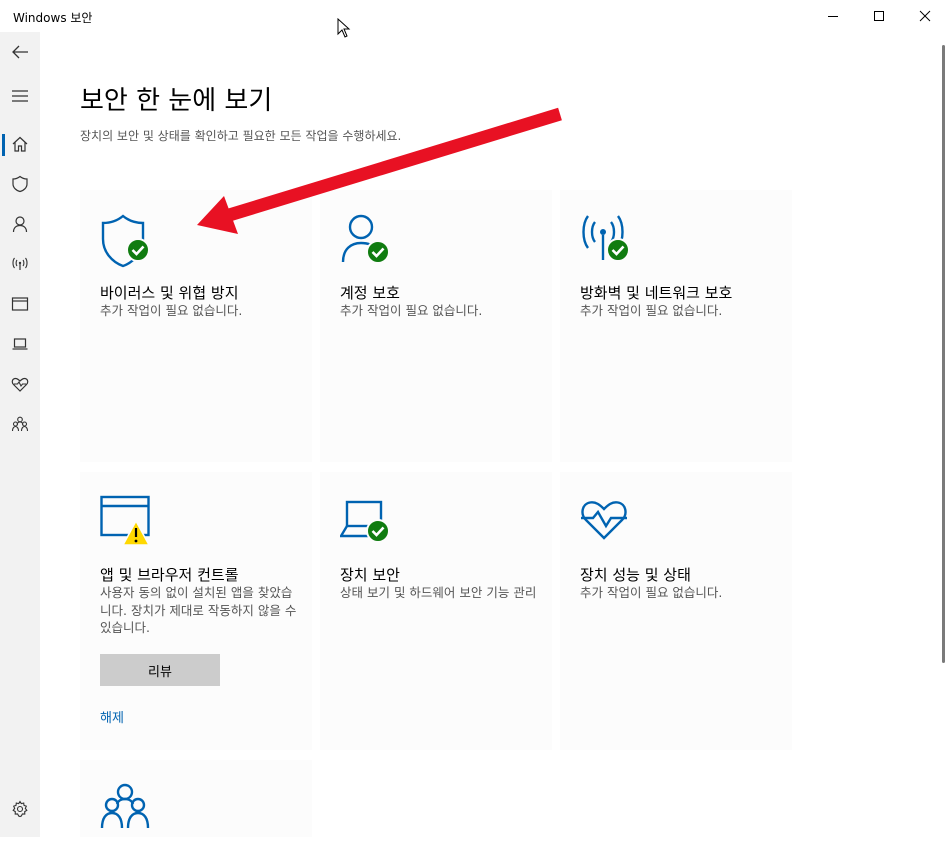  I want to click on tile-status: 상태 보기 및 하드웨어 보안 기능 관리, so click(438, 592).